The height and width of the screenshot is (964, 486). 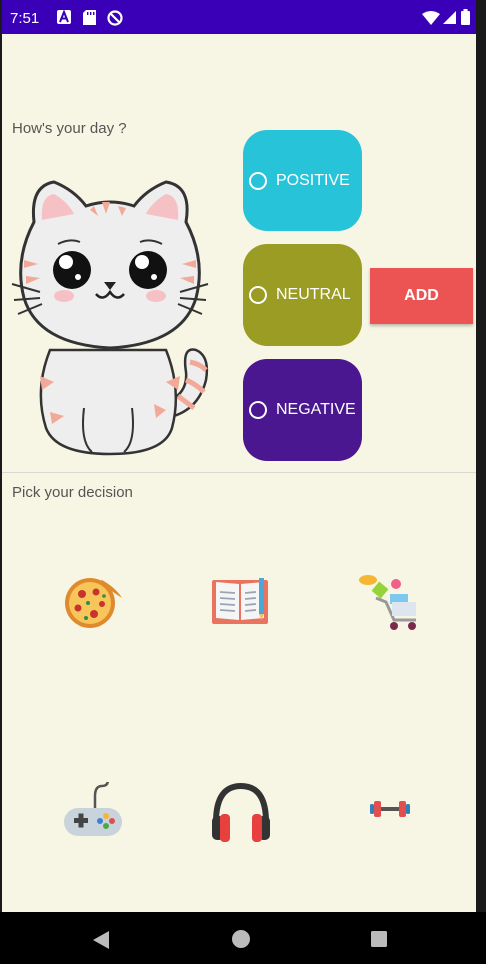 I want to click on book-icon, so click(x=241, y=602).